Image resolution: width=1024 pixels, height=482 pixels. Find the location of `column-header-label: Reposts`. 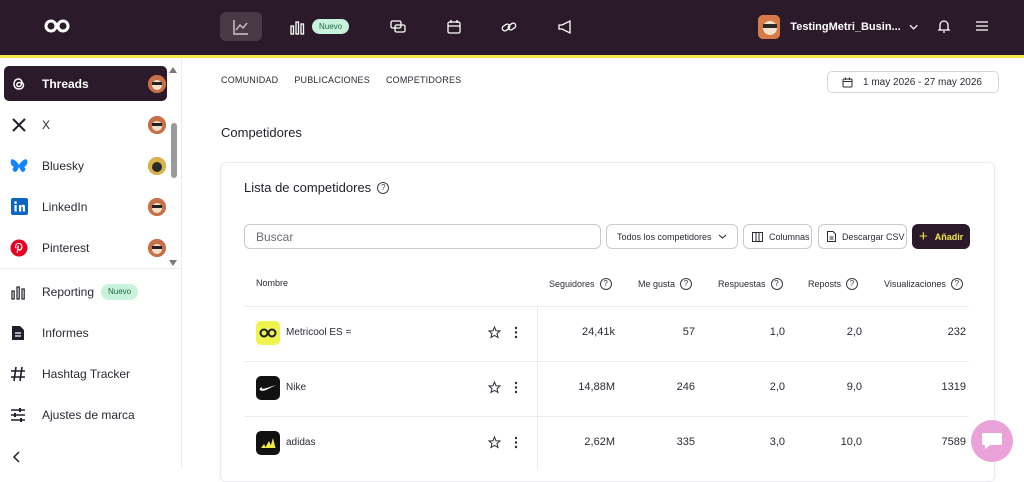

column-header-label: Reposts is located at coordinates (825, 284).